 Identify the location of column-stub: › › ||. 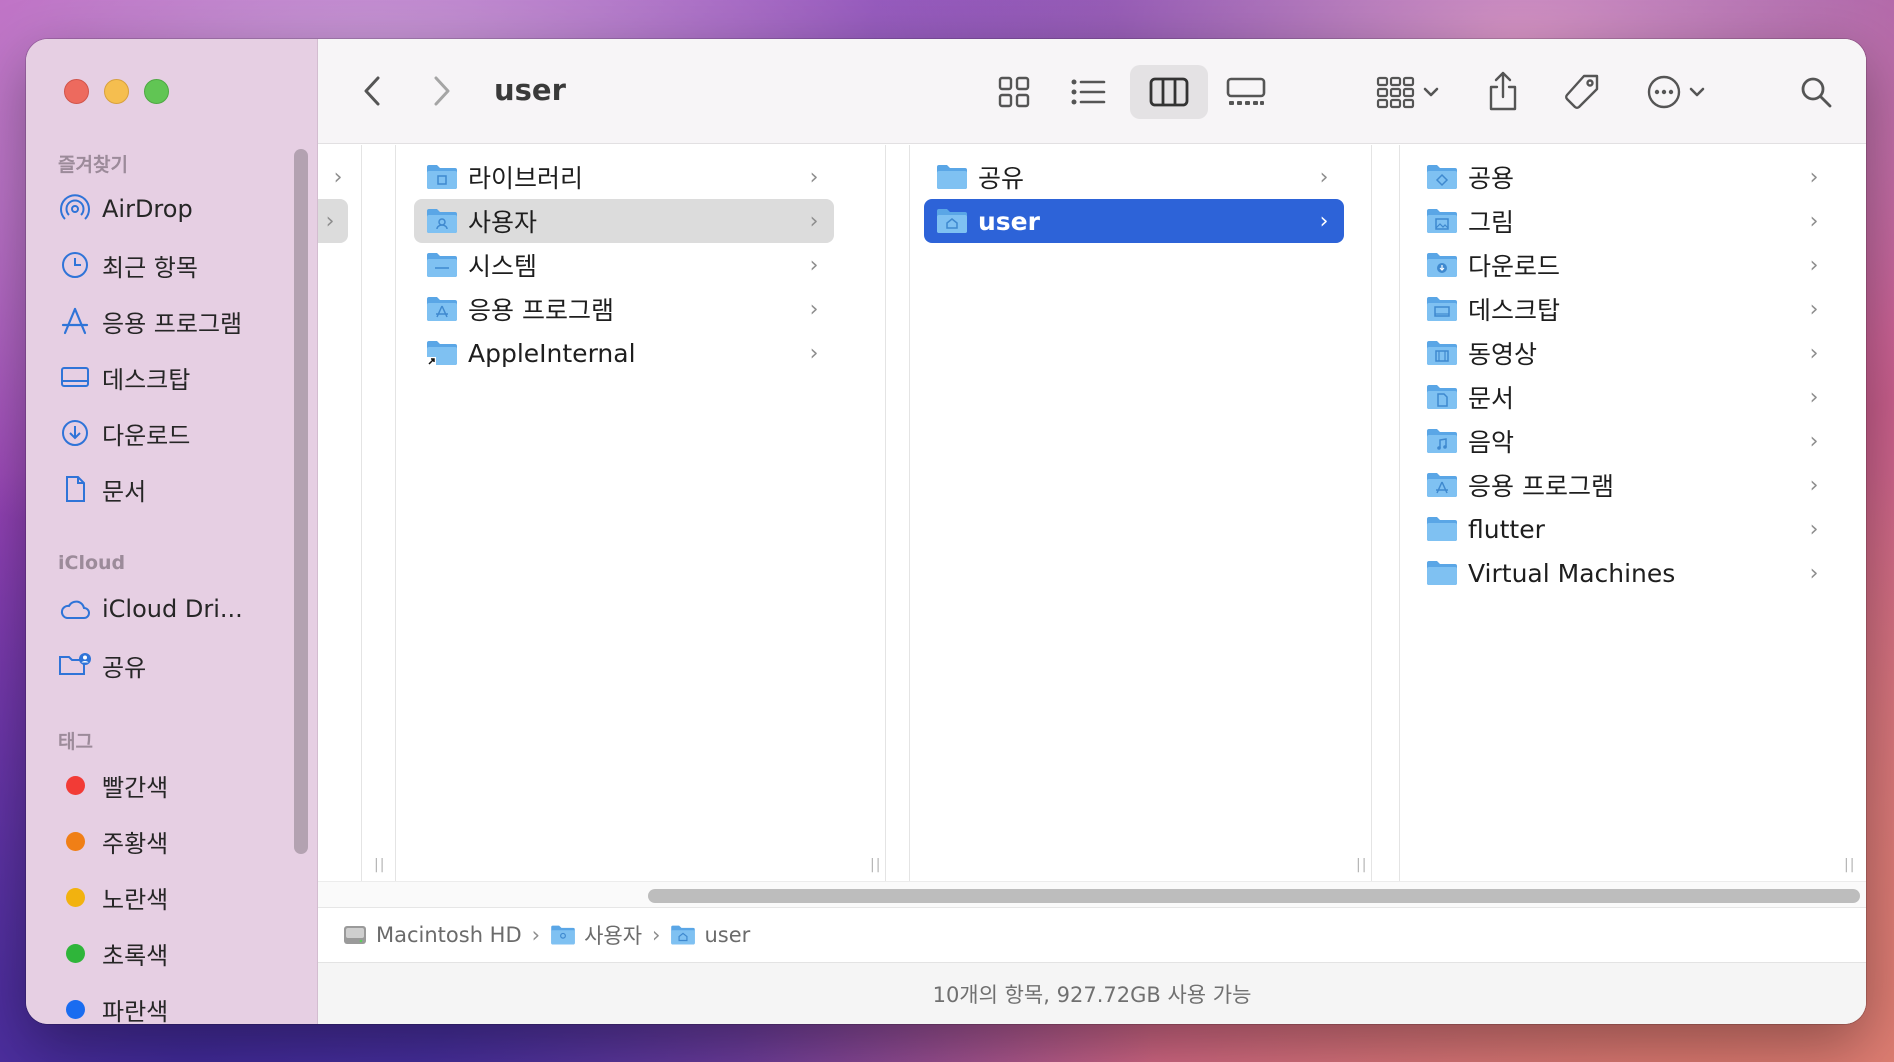
(351, 513).